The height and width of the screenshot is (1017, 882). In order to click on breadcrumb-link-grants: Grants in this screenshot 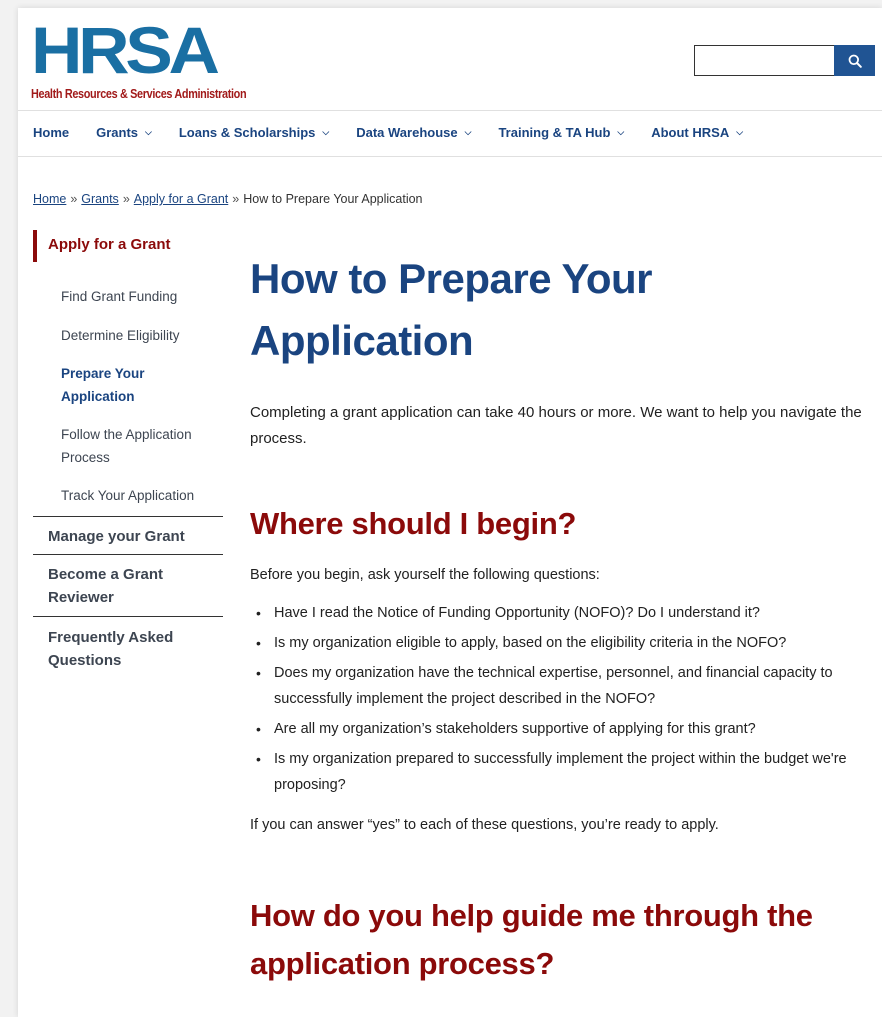, I will do `click(100, 199)`.